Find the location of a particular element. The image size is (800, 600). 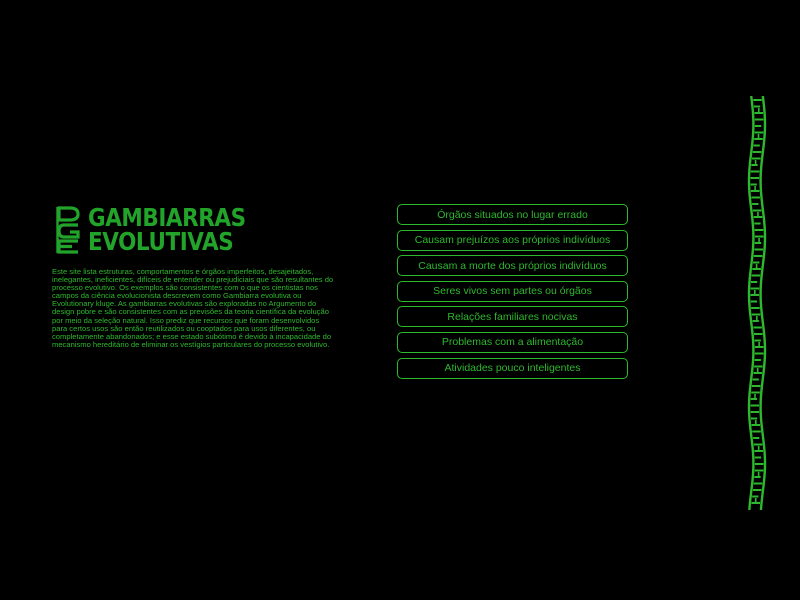

logo-line-2: EVOLUTIVAS is located at coordinates (161, 241).